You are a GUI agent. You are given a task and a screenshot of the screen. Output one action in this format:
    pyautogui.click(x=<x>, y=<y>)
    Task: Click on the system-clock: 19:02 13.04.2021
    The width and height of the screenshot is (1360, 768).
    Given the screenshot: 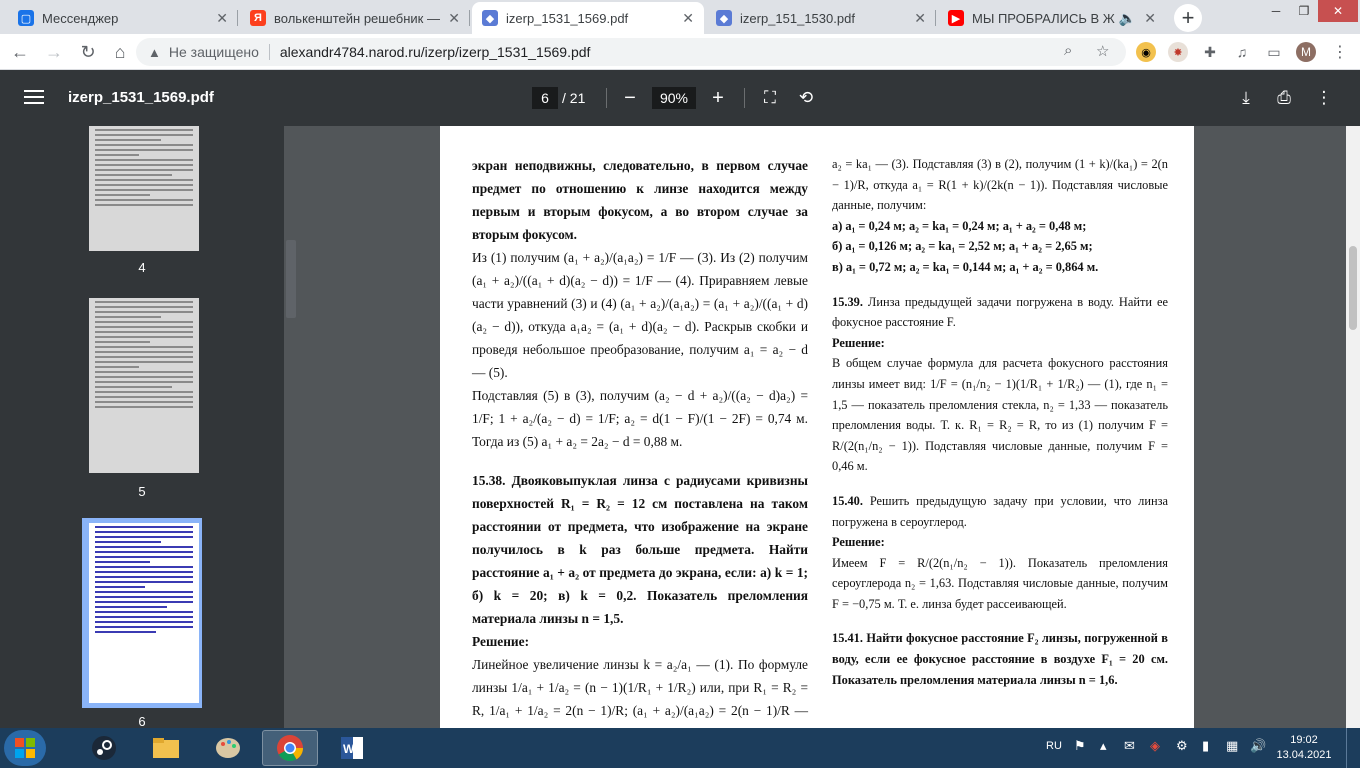 What is the action you would take?
    pyautogui.click(x=1304, y=748)
    